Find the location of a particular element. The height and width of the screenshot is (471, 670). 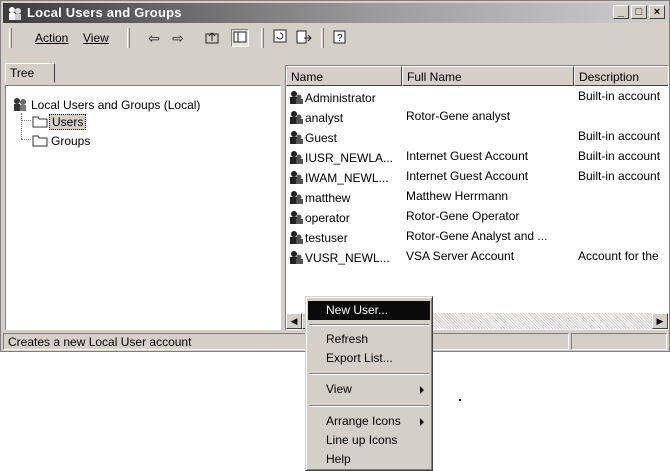

table-row: matthew Matthew Herrmann is located at coordinates (477, 196).